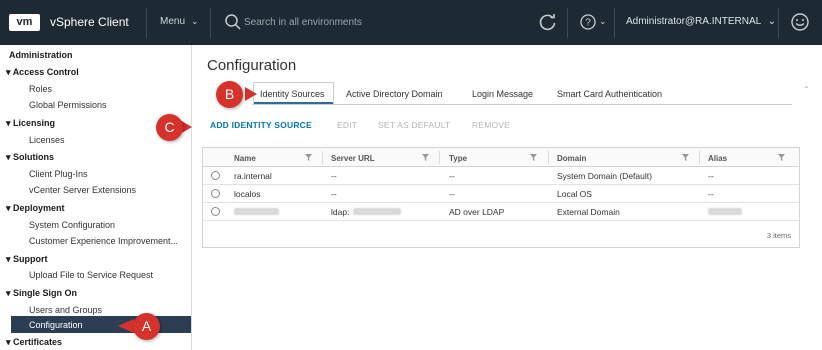 The height and width of the screenshot is (350, 822). I want to click on vmware-logo: vm, so click(24, 22).